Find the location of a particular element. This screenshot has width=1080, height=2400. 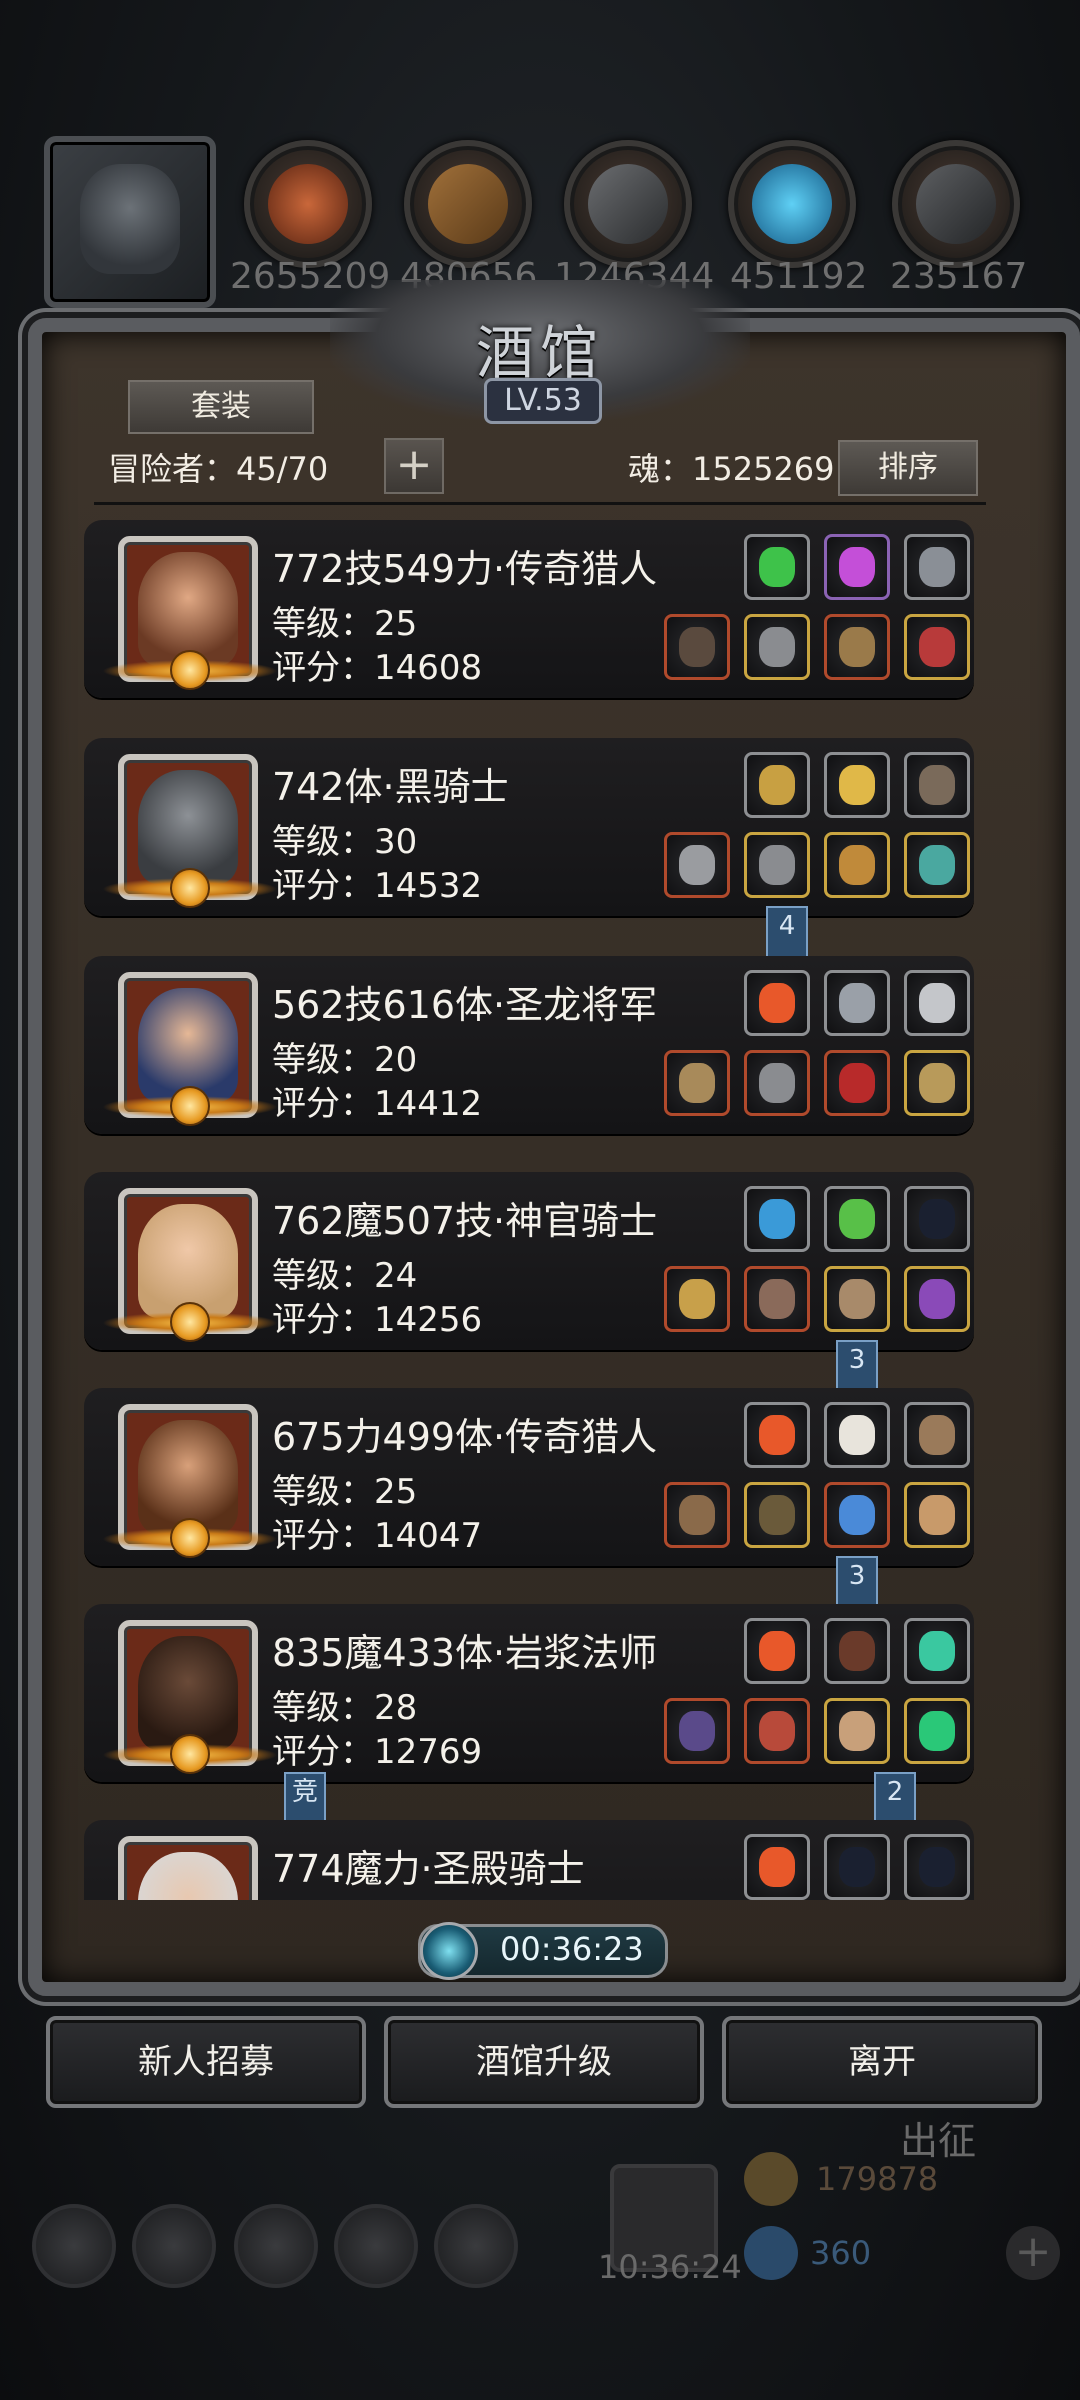

greatsword-icon is located at coordinates (697, 865).